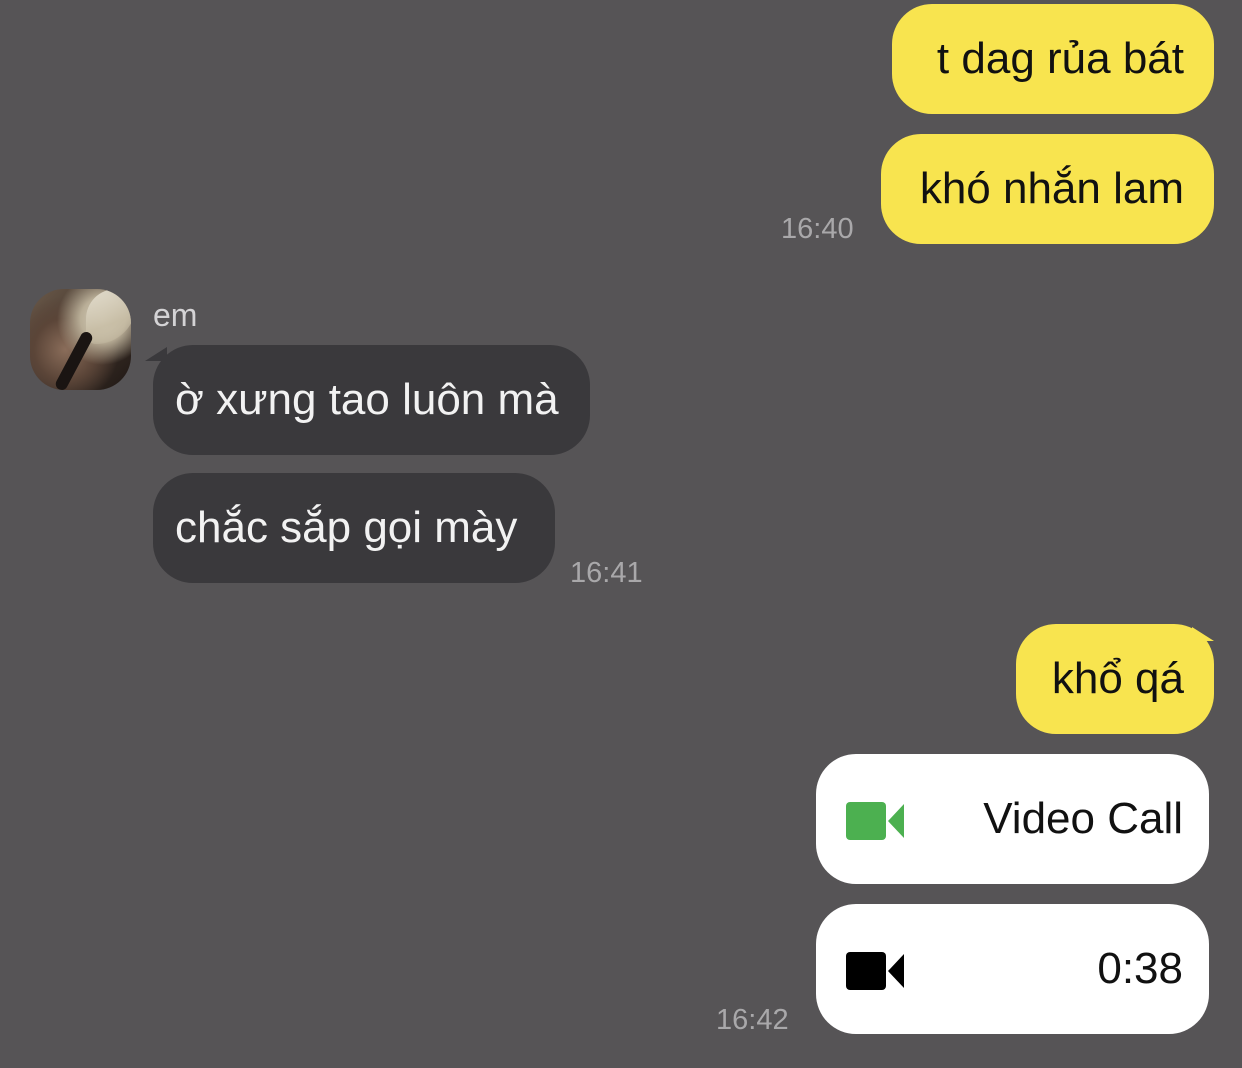 This screenshot has height=1068, width=1242. Describe the element at coordinates (1047, 189) in the screenshot. I see `message-bubble-outgoing: khó nhắn lam` at that location.